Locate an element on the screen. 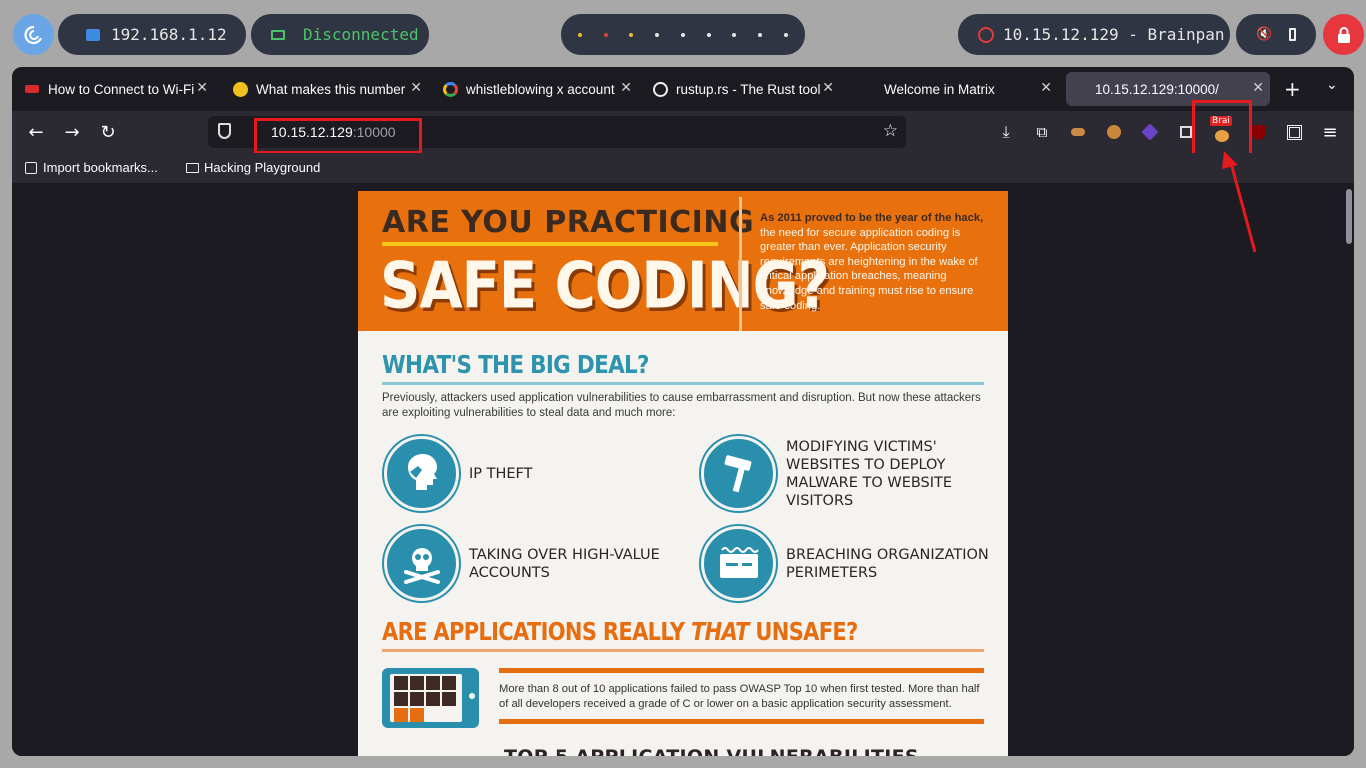 Image resolution: width=1366 pixels, height=768 pixels. forward-button: → is located at coordinates (72, 132).